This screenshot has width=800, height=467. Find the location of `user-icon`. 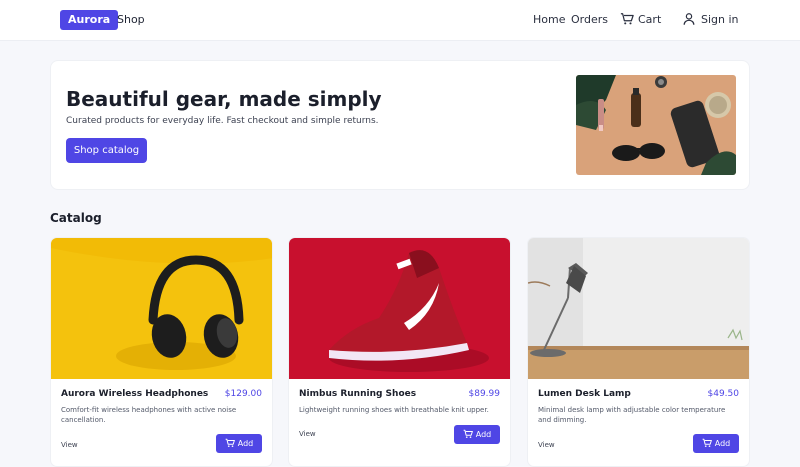

user-icon is located at coordinates (689, 19).